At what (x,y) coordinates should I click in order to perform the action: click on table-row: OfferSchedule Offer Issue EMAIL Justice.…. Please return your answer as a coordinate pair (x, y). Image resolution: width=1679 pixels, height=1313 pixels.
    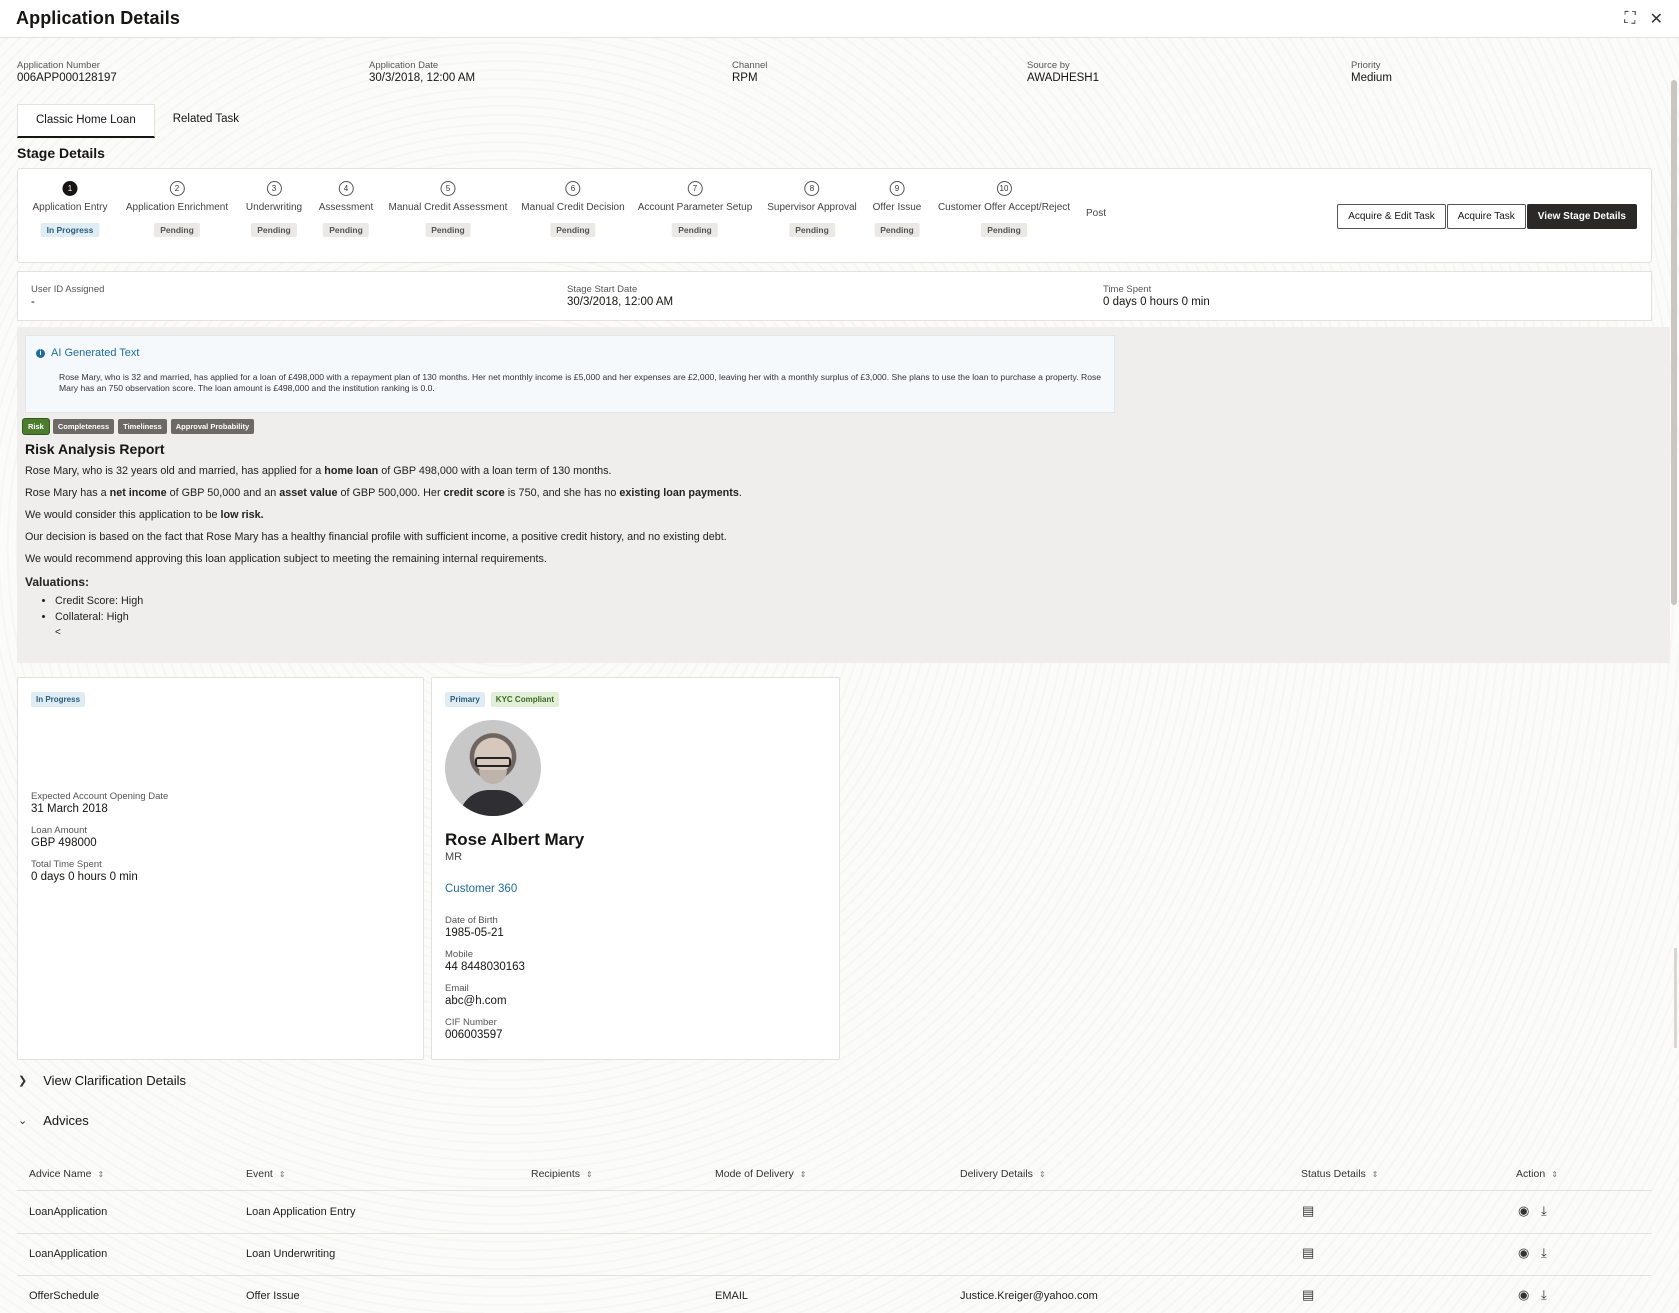
    Looking at the image, I should click on (788, 1295).